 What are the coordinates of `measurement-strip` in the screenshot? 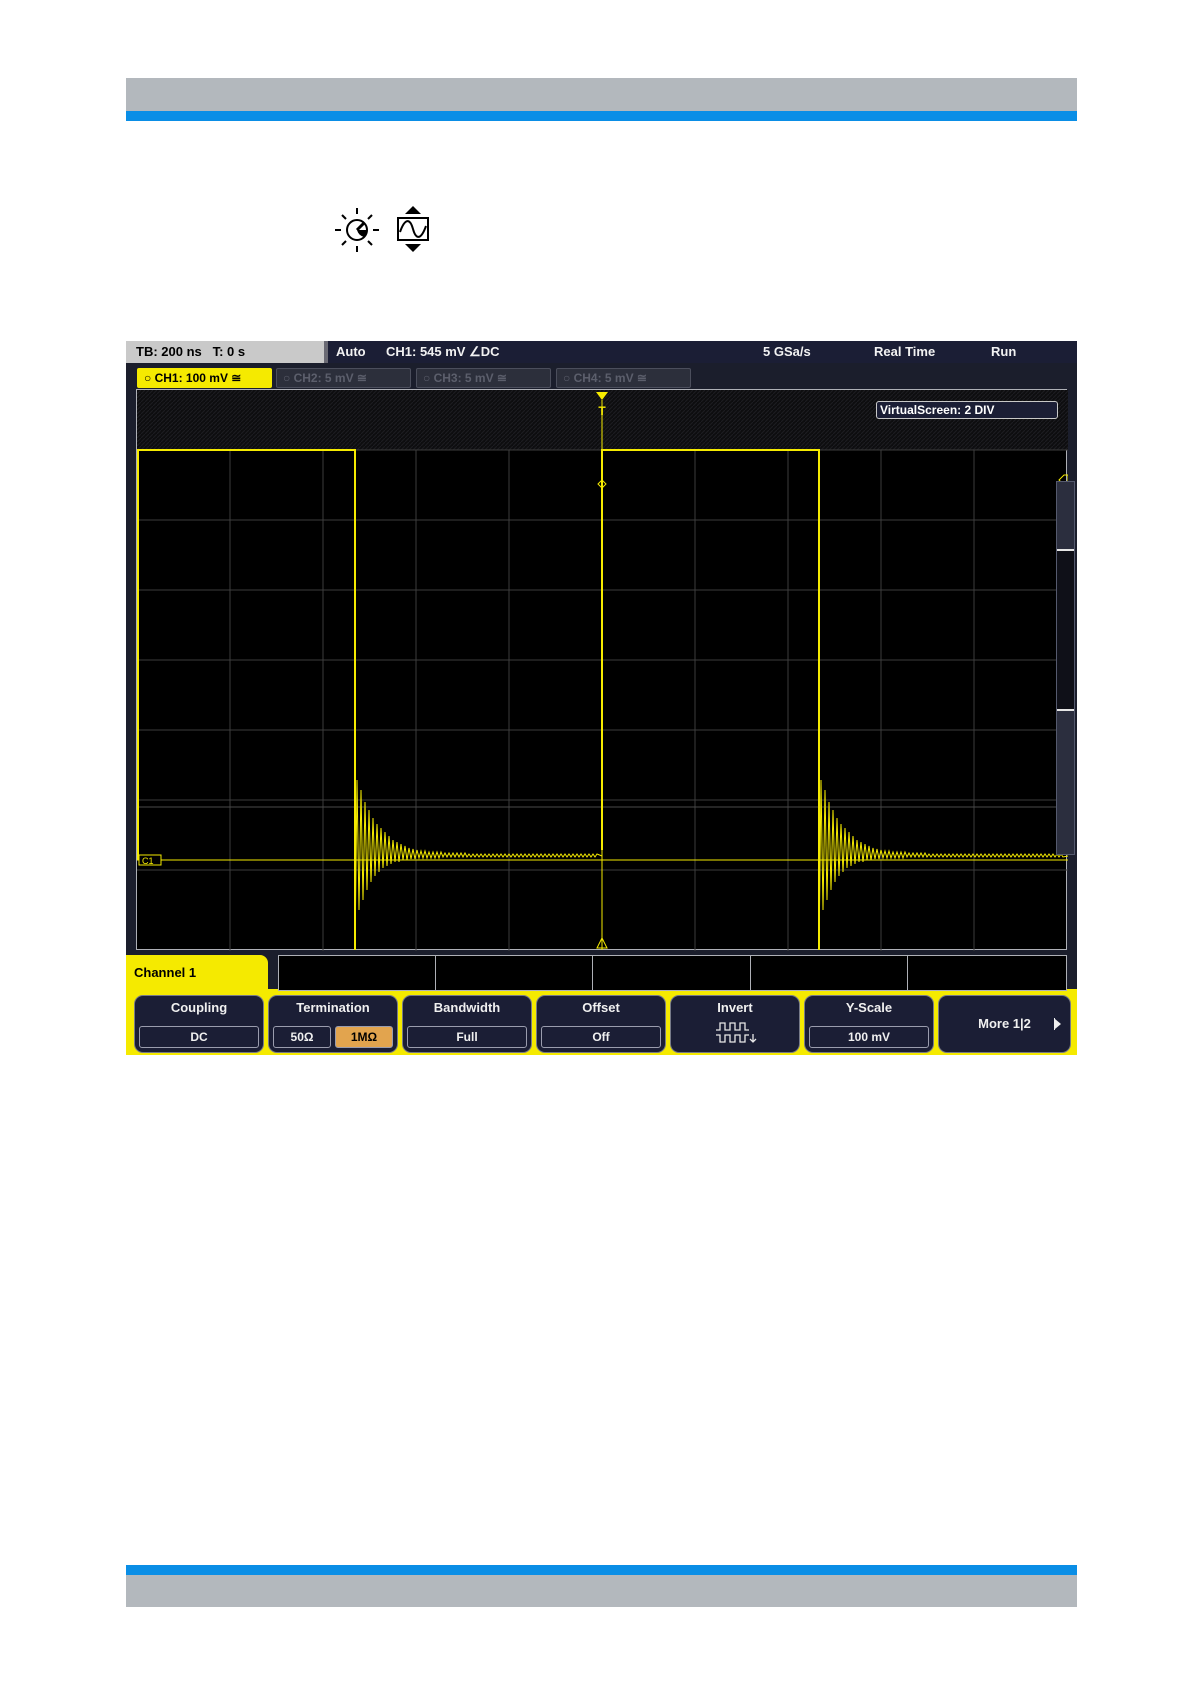 It's located at (672, 973).